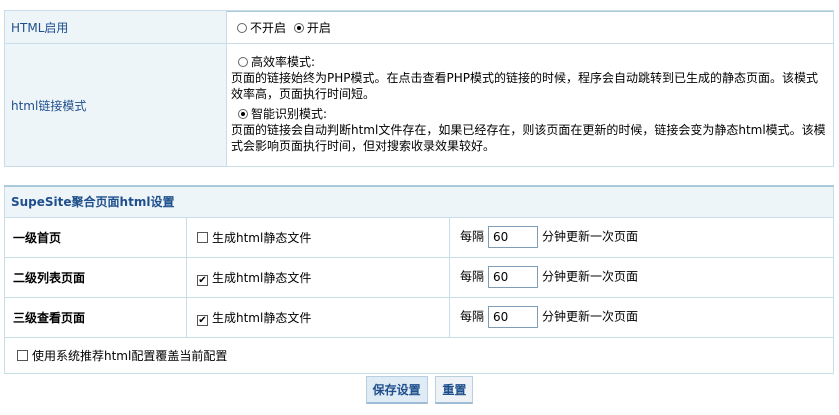 The width and height of the screenshot is (839, 415). What do you see at coordinates (115, 27) in the screenshot?
I see `html-enable-label: HTML启用` at bounding box center [115, 27].